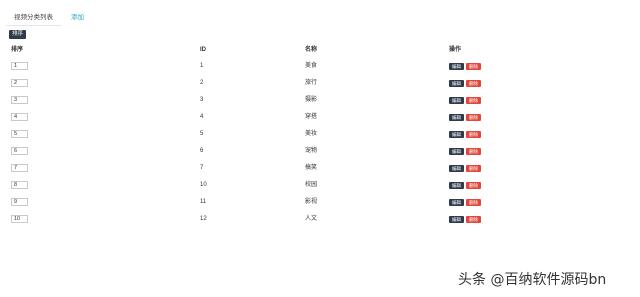  What do you see at coordinates (203, 185) in the screenshot?
I see `row-id: 10` at bounding box center [203, 185].